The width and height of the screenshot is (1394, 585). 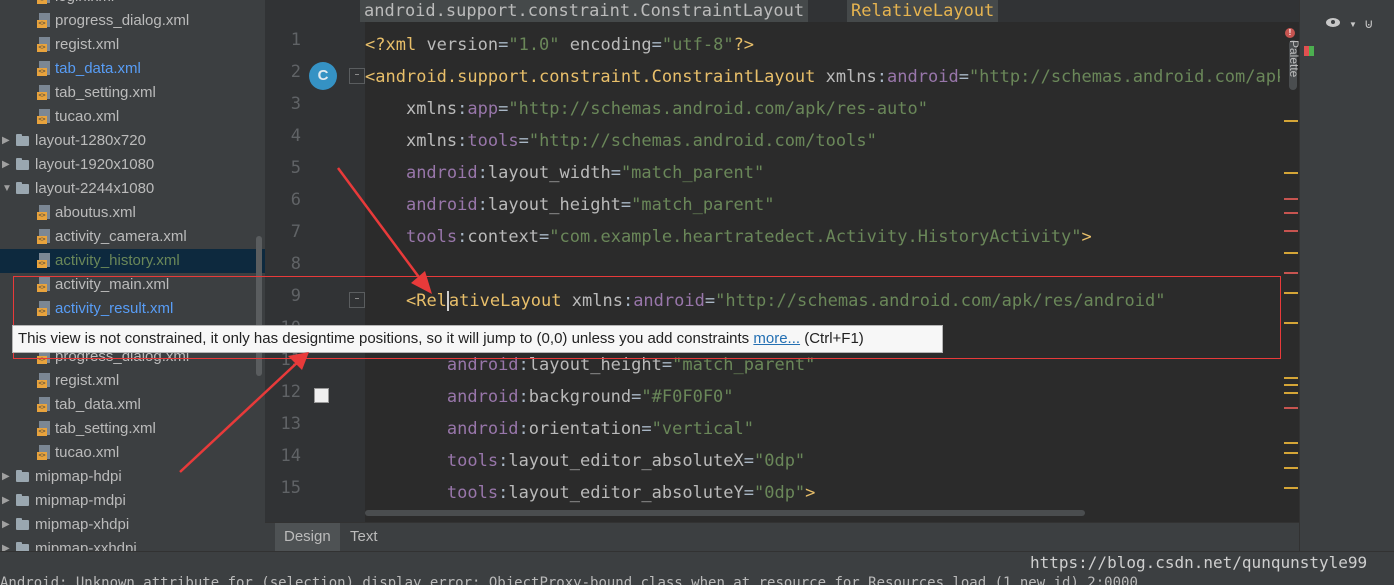 What do you see at coordinates (585, 461) in the screenshot?
I see `code-line: tools:layout_editor_absoluteX="0dp"` at bounding box center [585, 461].